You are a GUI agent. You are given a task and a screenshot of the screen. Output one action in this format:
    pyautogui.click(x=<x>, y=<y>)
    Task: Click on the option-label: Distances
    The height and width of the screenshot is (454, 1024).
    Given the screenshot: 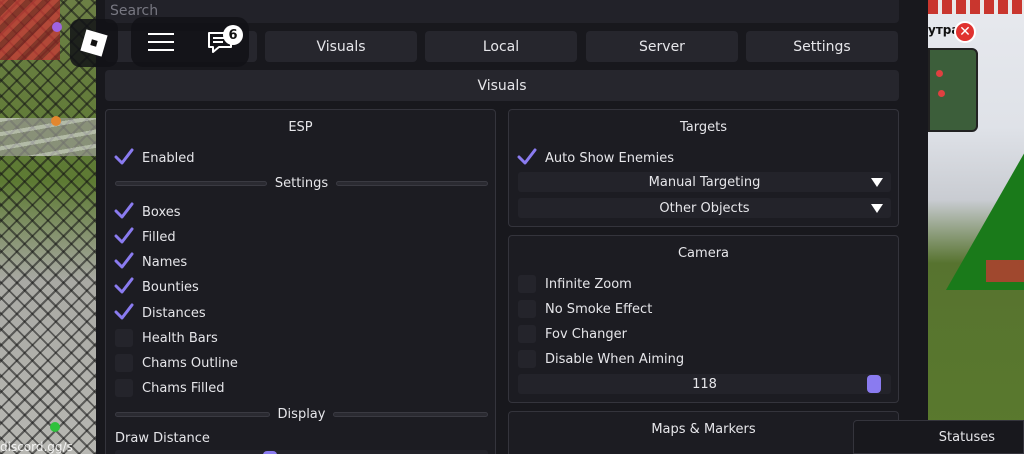 What is the action you would take?
    pyautogui.click(x=174, y=313)
    